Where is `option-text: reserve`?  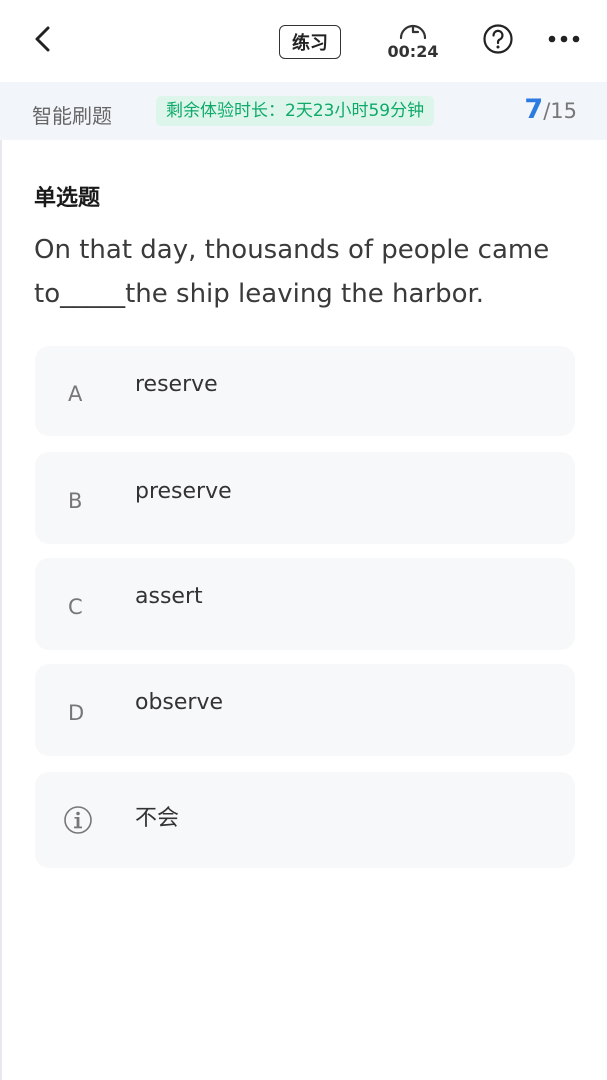 option-text: reserve is located at coordinates (176, 384).